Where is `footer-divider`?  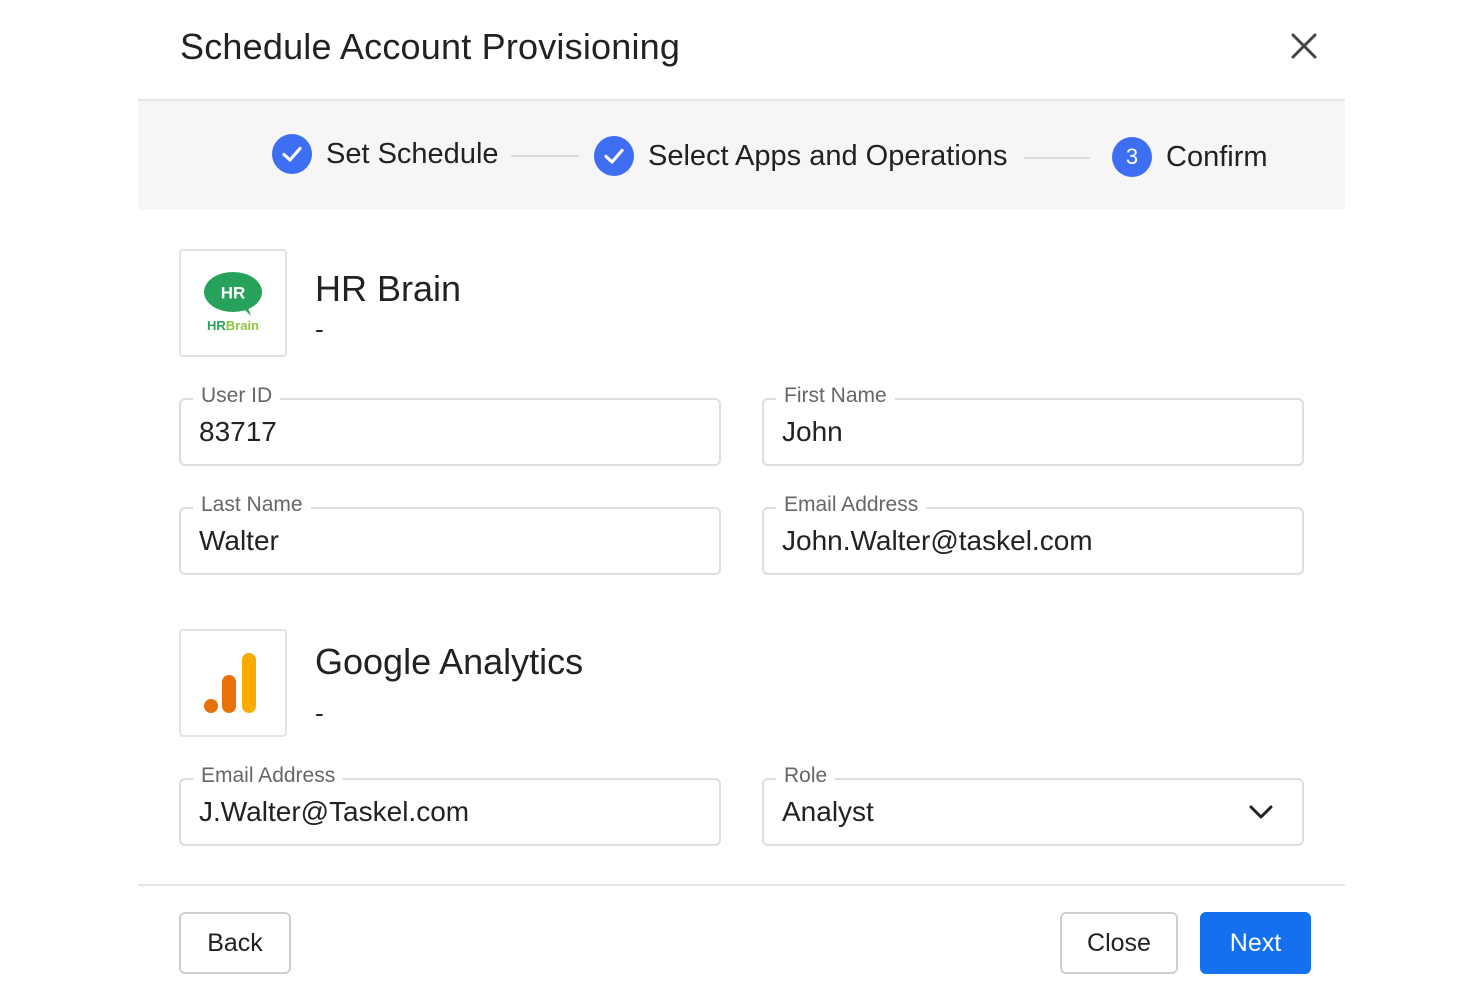 footer-divider is located at coordinates (741, 885).